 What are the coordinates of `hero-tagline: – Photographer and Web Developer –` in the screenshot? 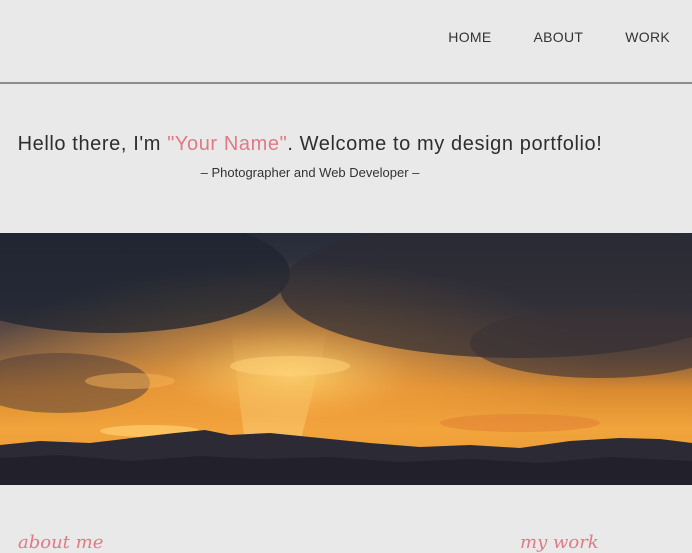 It's located at (310, 172).